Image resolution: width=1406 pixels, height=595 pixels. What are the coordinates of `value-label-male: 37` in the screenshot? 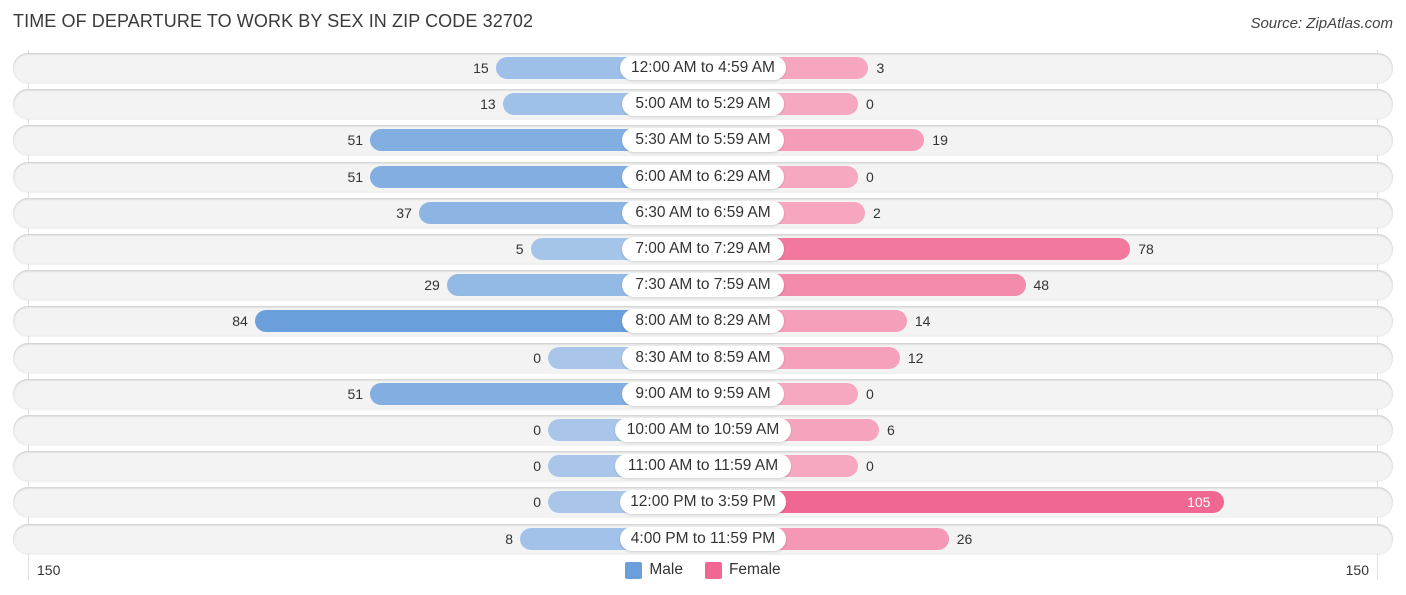 It's located at (404, 212).